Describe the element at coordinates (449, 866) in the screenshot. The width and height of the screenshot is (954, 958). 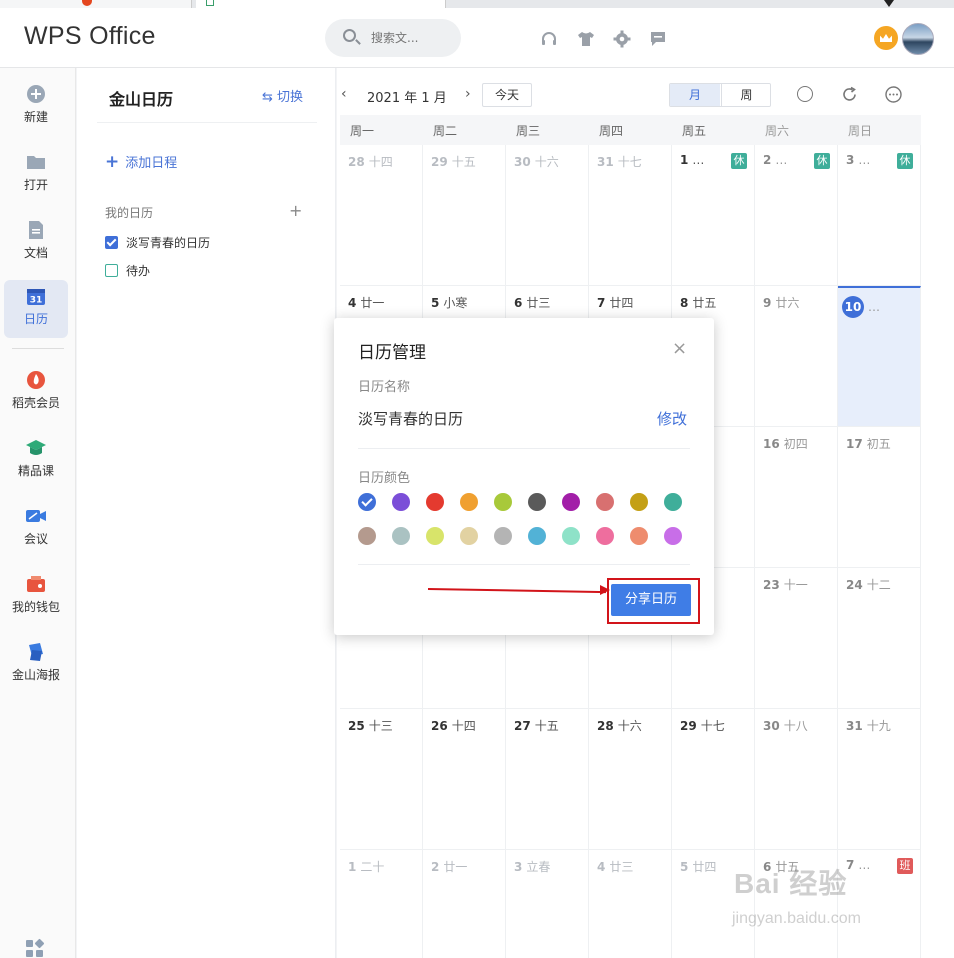
I see `day-number: 2 廿一` at that location.